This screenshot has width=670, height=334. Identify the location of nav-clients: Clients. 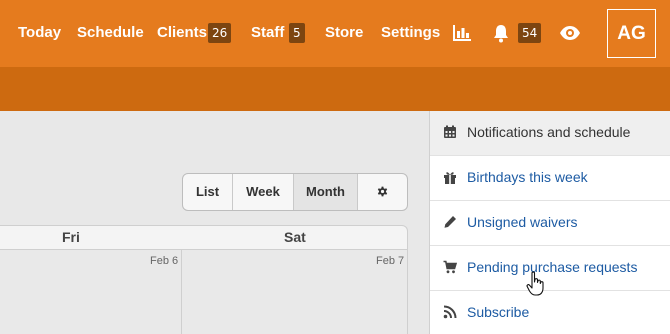
(182, 33).